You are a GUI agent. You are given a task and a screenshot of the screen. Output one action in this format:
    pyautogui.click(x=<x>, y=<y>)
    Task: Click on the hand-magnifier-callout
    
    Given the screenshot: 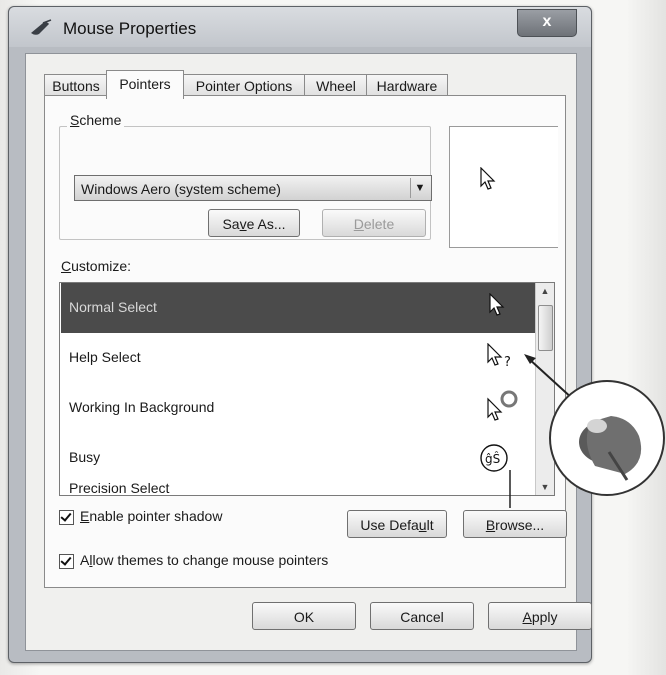 What is the action you would take?
    pyautogui.click(x=607, y=438)
    